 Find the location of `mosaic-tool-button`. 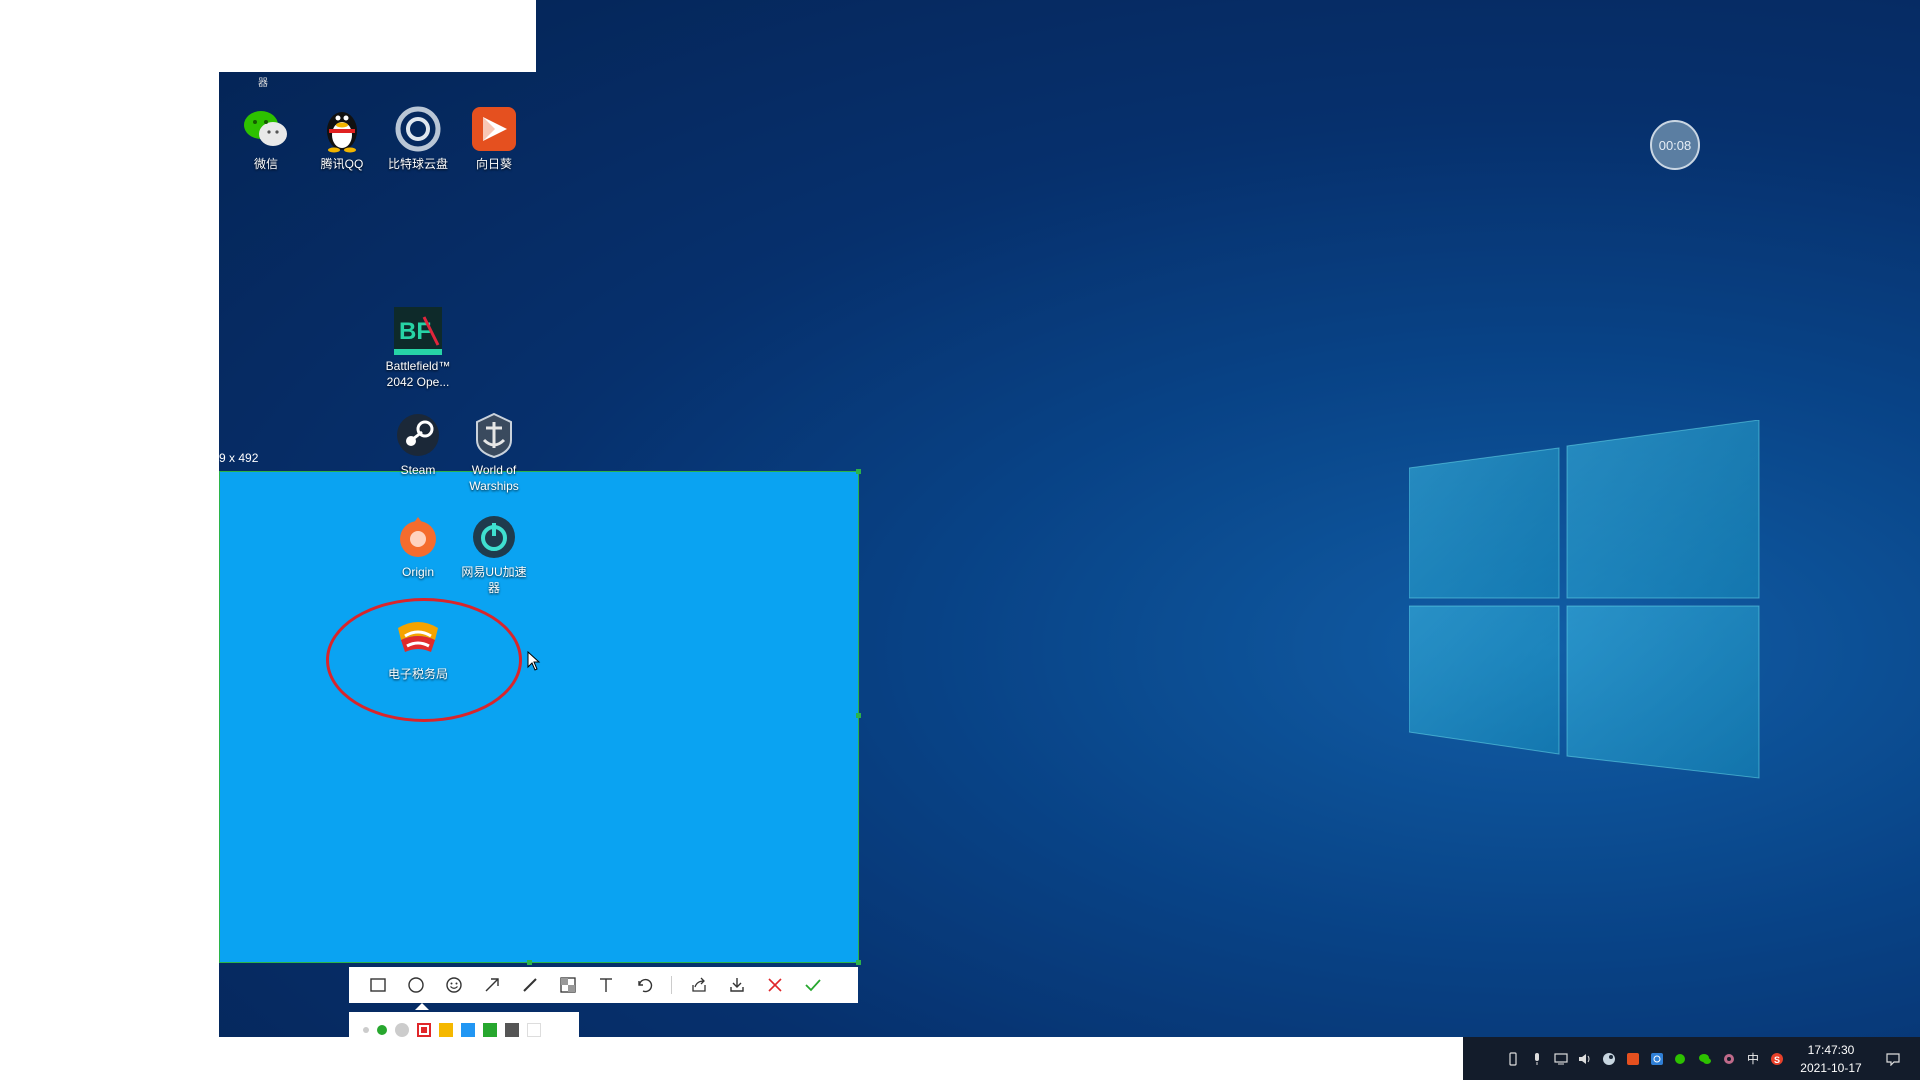

mosaic-tool-button is located at coordinates (568, 985).